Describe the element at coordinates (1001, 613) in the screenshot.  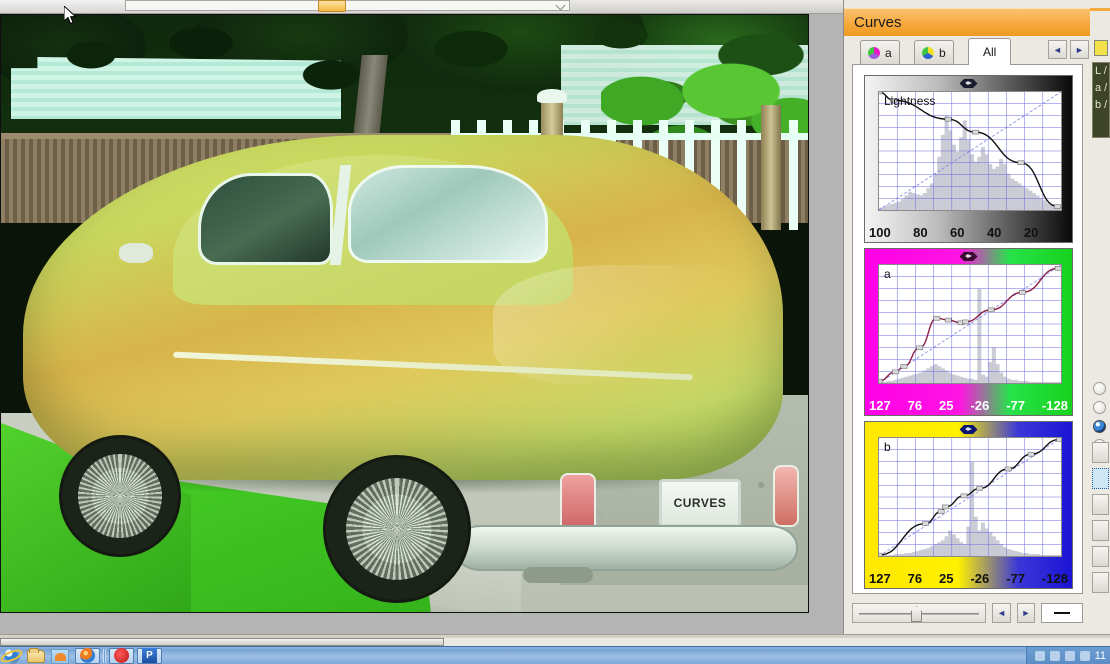
I see `footer-prev-button: ◄` at that location.